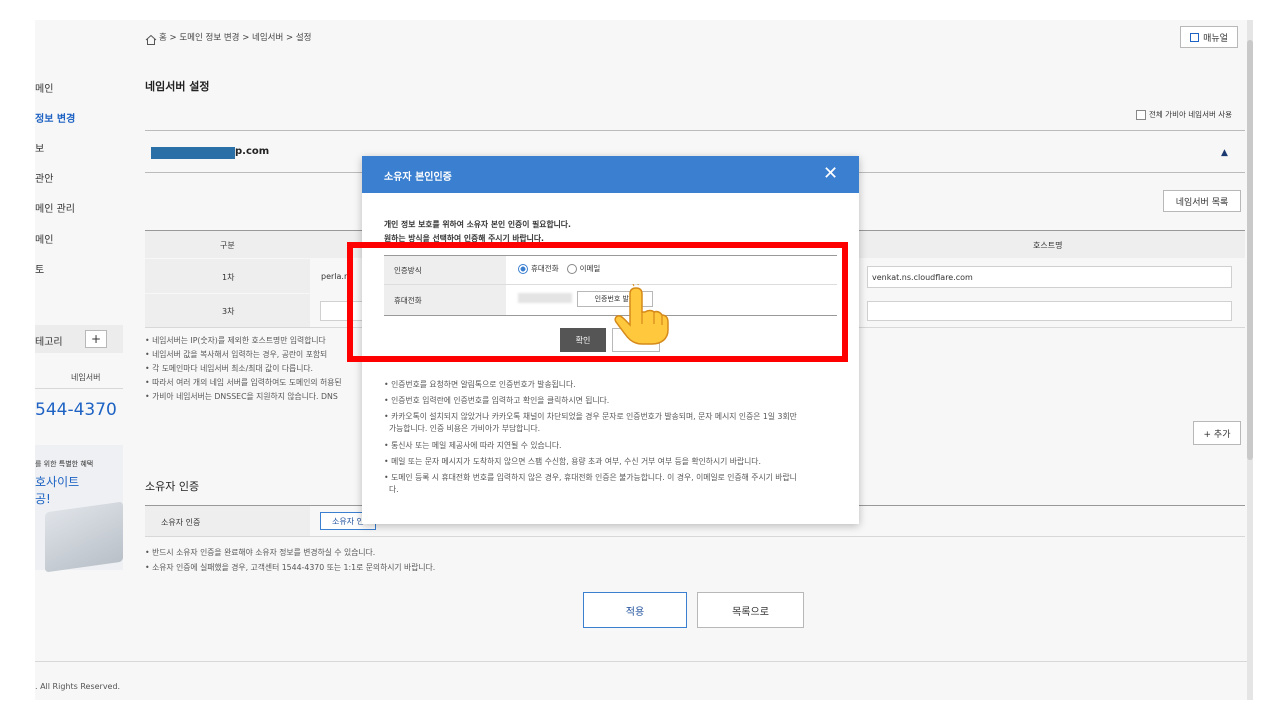 This screenshot has width=1280, height=720. I want to click on table-row-3-label-cell: 3차, so click(227, 310).